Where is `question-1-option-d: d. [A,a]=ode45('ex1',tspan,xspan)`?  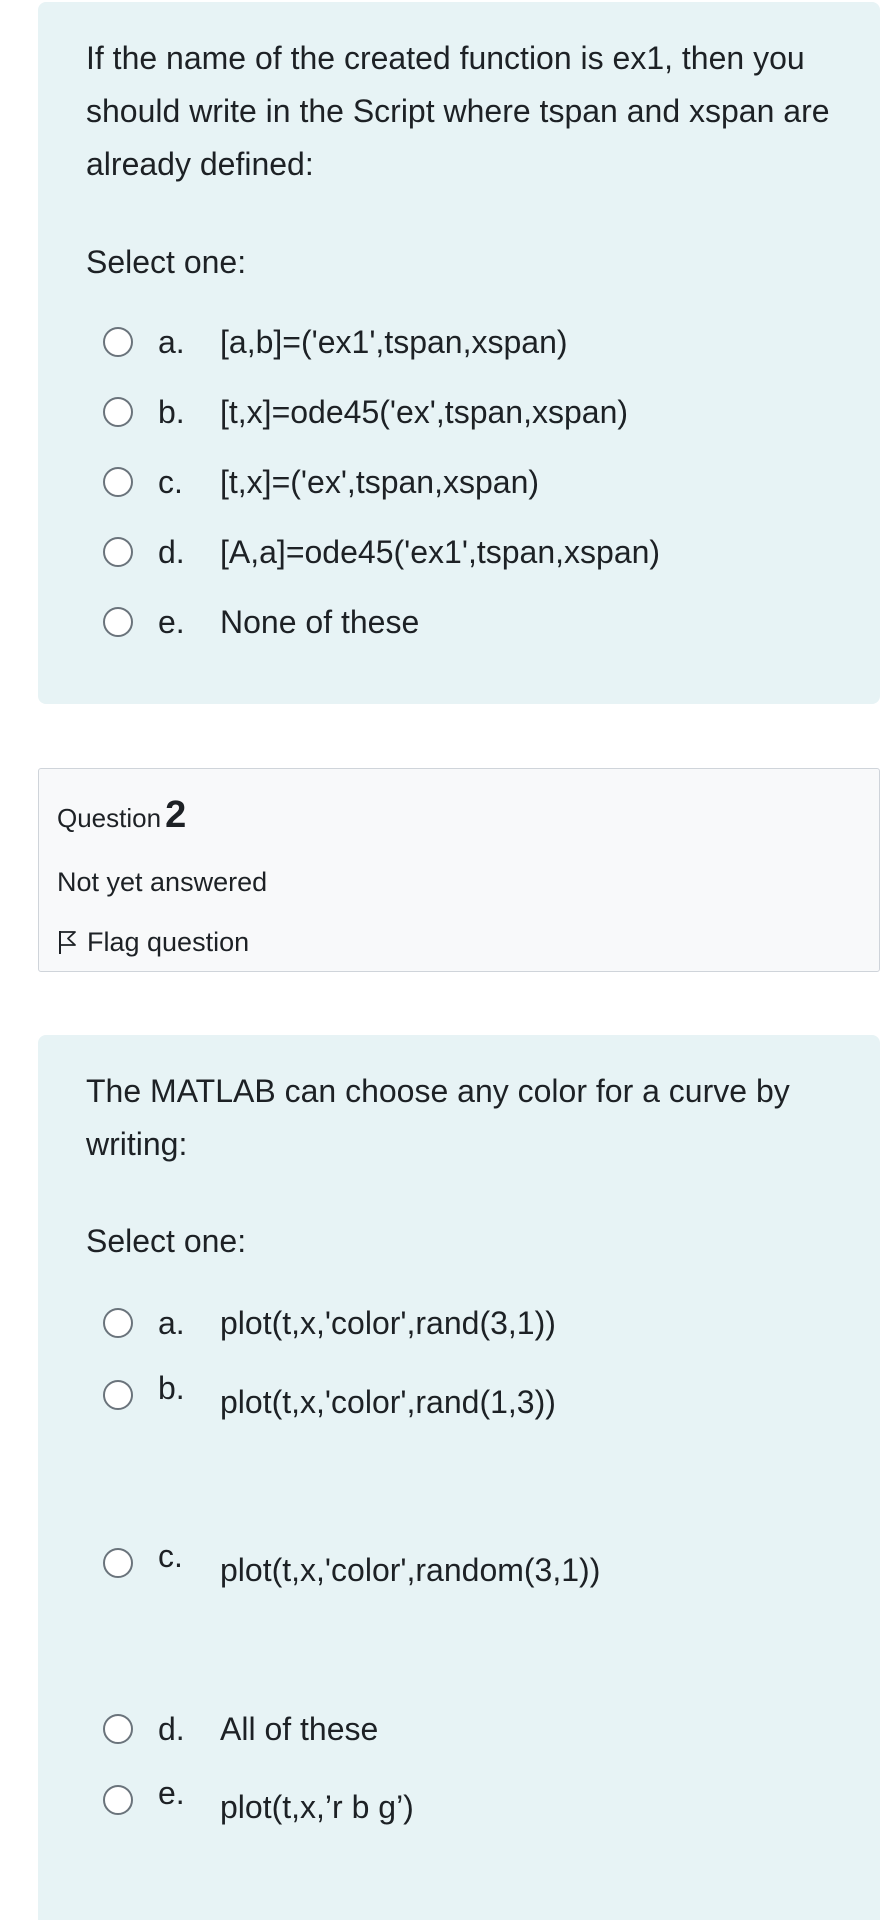 question-1-option-d: d. [A,a]=ode45('ex1',tspan,xspan) is located at coordinates (459, 552).